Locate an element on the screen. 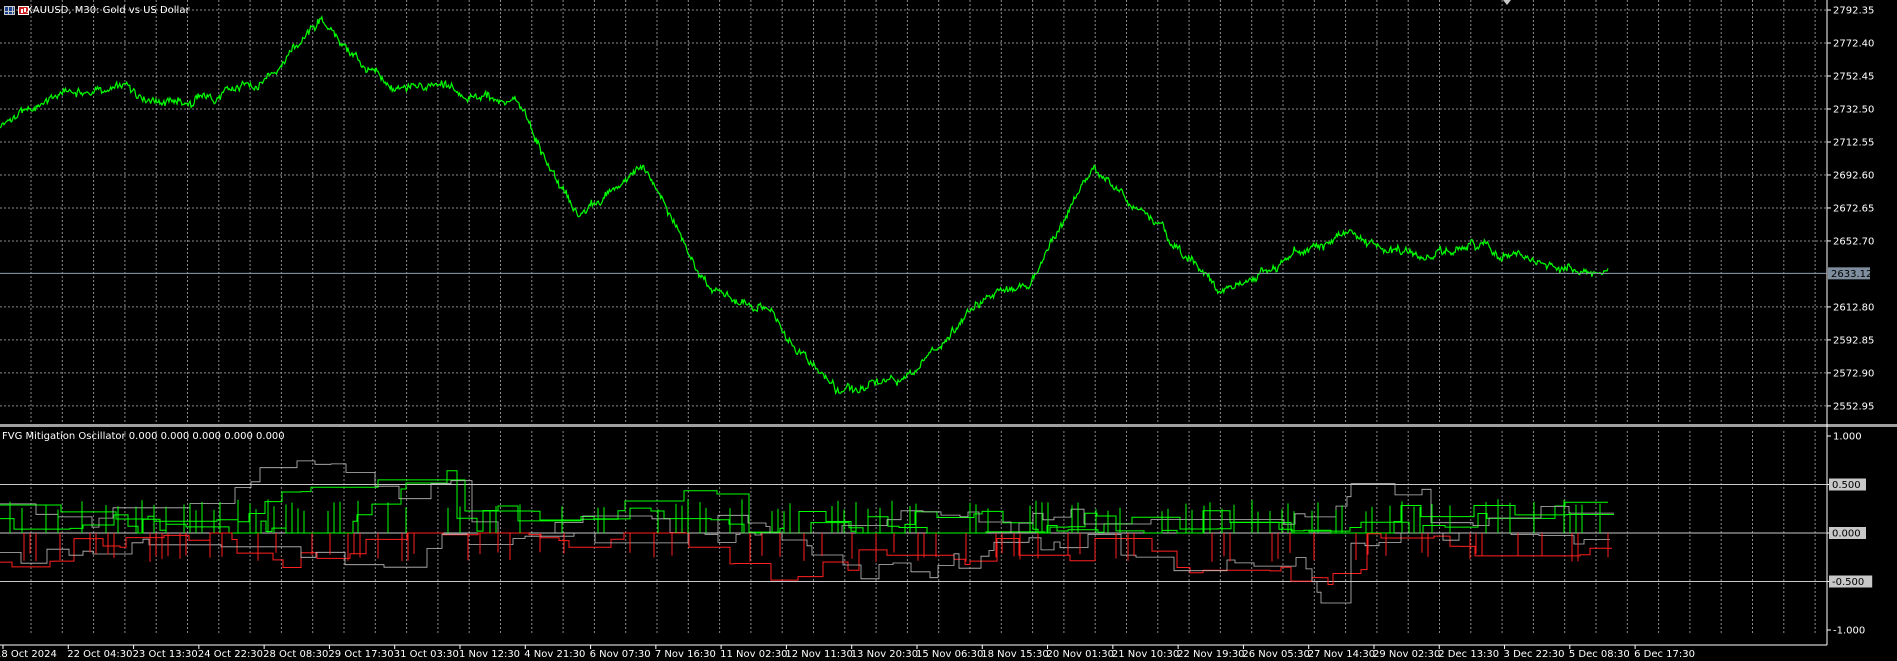 This screenshot has height=661, width=1897. time-tick-label: 1 Nov 12:30 is located at coordinates (489, 654).